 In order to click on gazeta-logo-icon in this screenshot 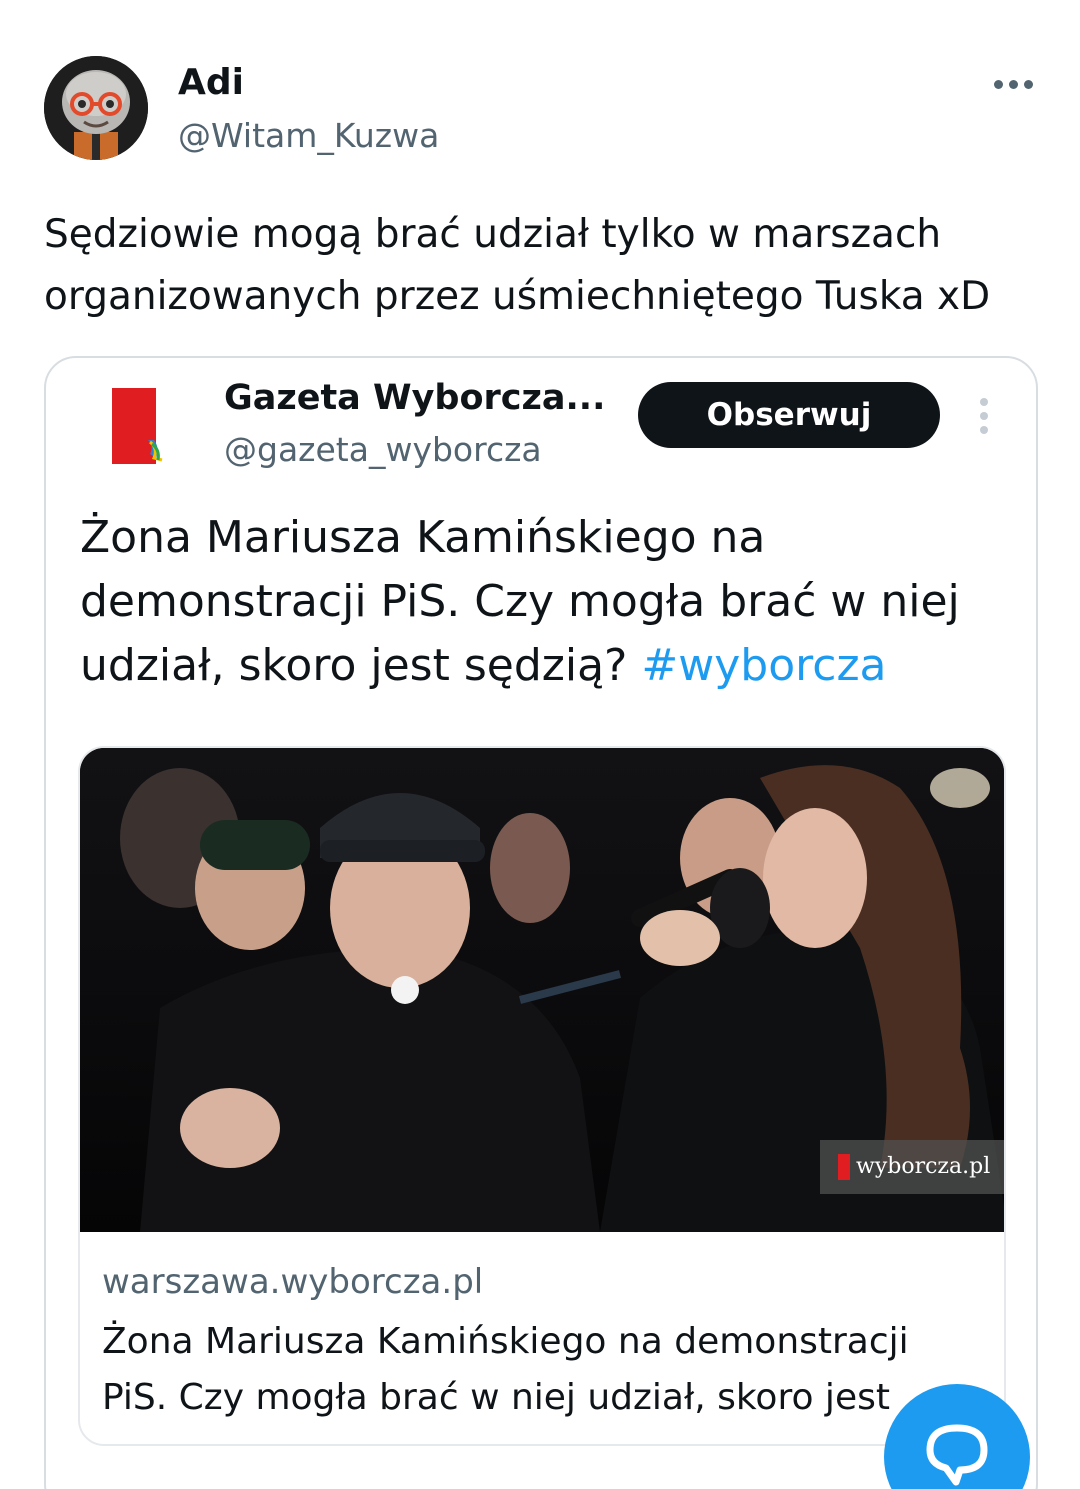, I will do `click(137, 426)`.